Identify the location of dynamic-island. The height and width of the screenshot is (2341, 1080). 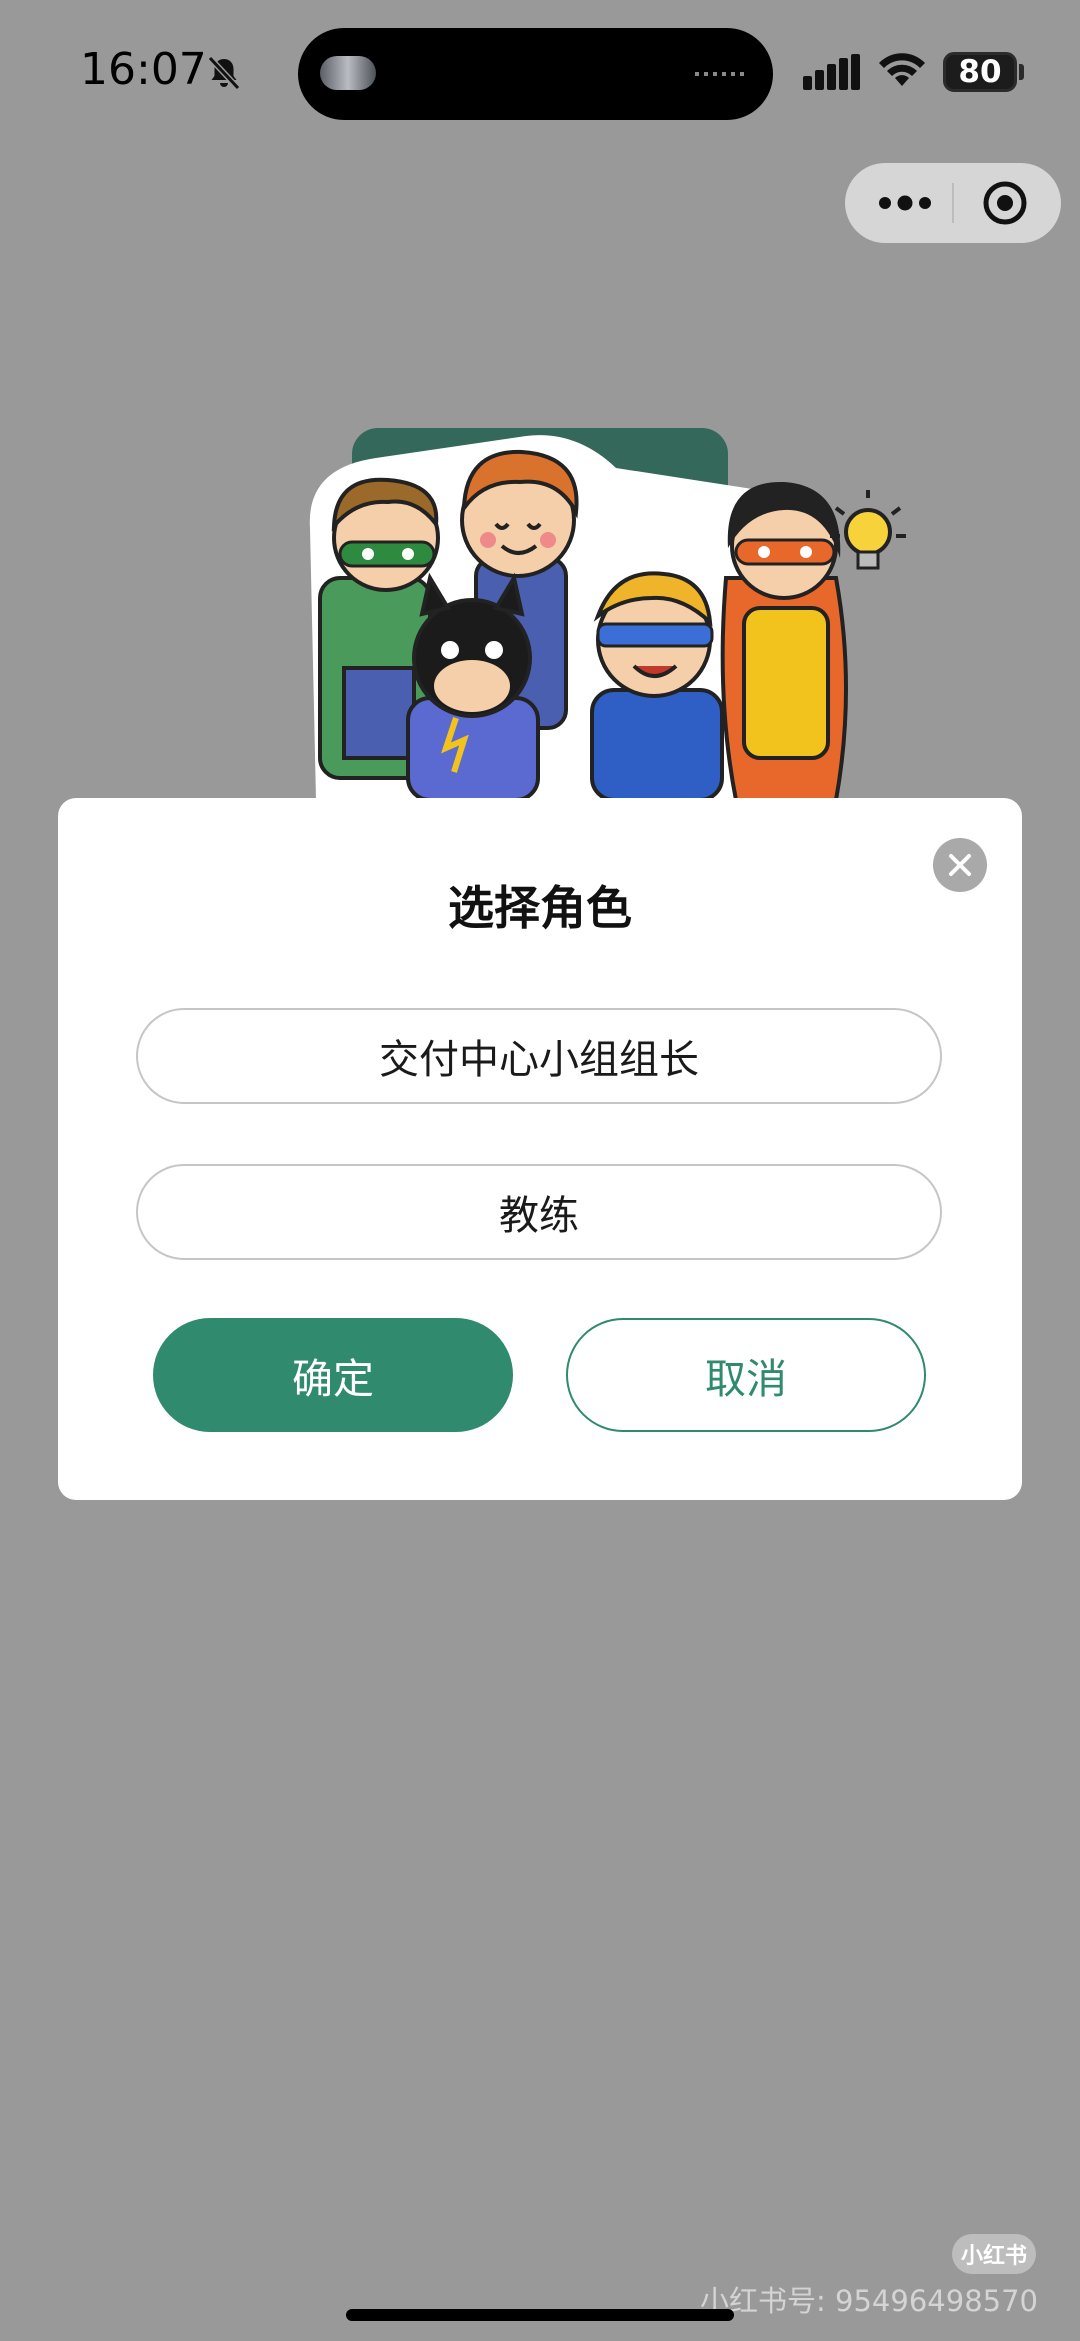
(535, 74).